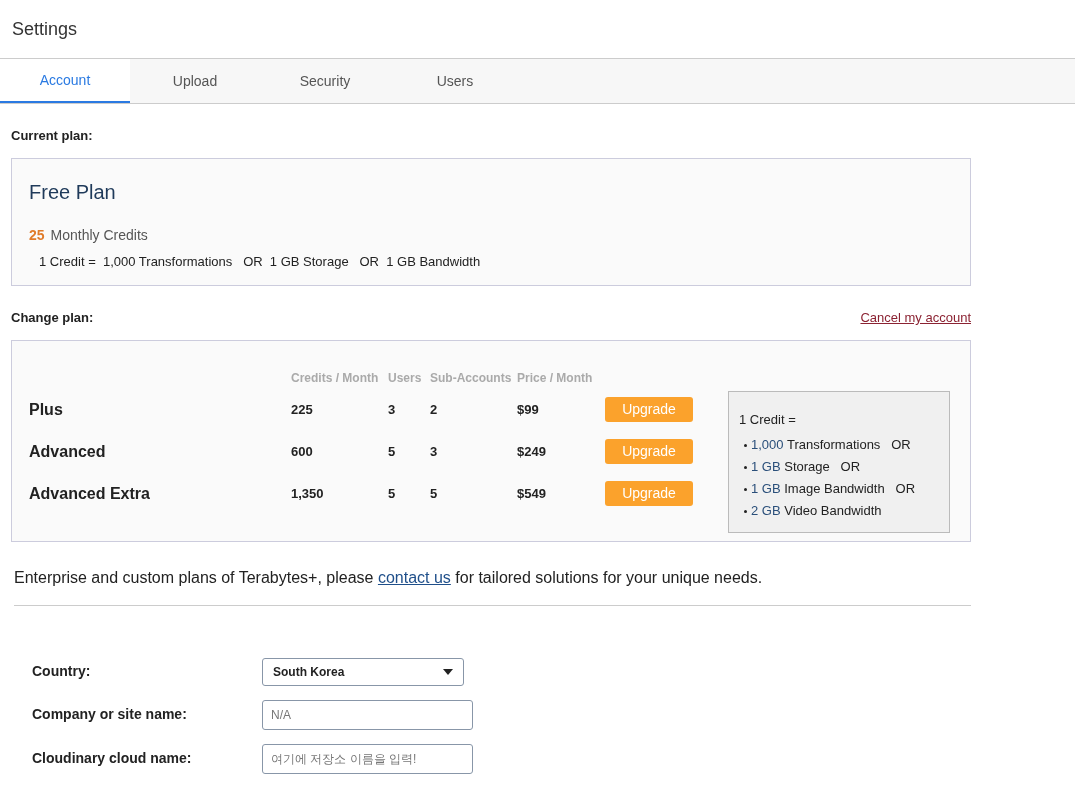 Image resolution: width=1075 pixels, height=786 pixels. What do you see at coordinates (414, 577) in the screenshot?
I see `contact-link: contact us` at bounding box center [414, 577].